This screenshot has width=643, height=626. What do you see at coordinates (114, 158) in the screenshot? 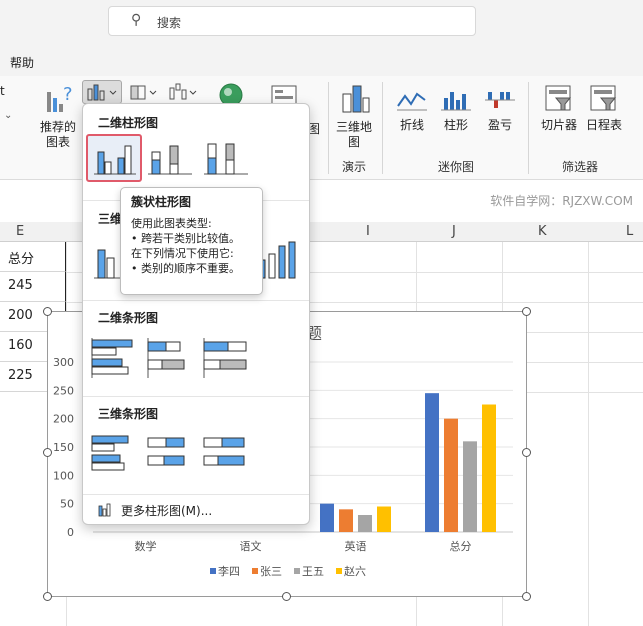
I see `clustered-column-option` at bounding box center [114, 158].